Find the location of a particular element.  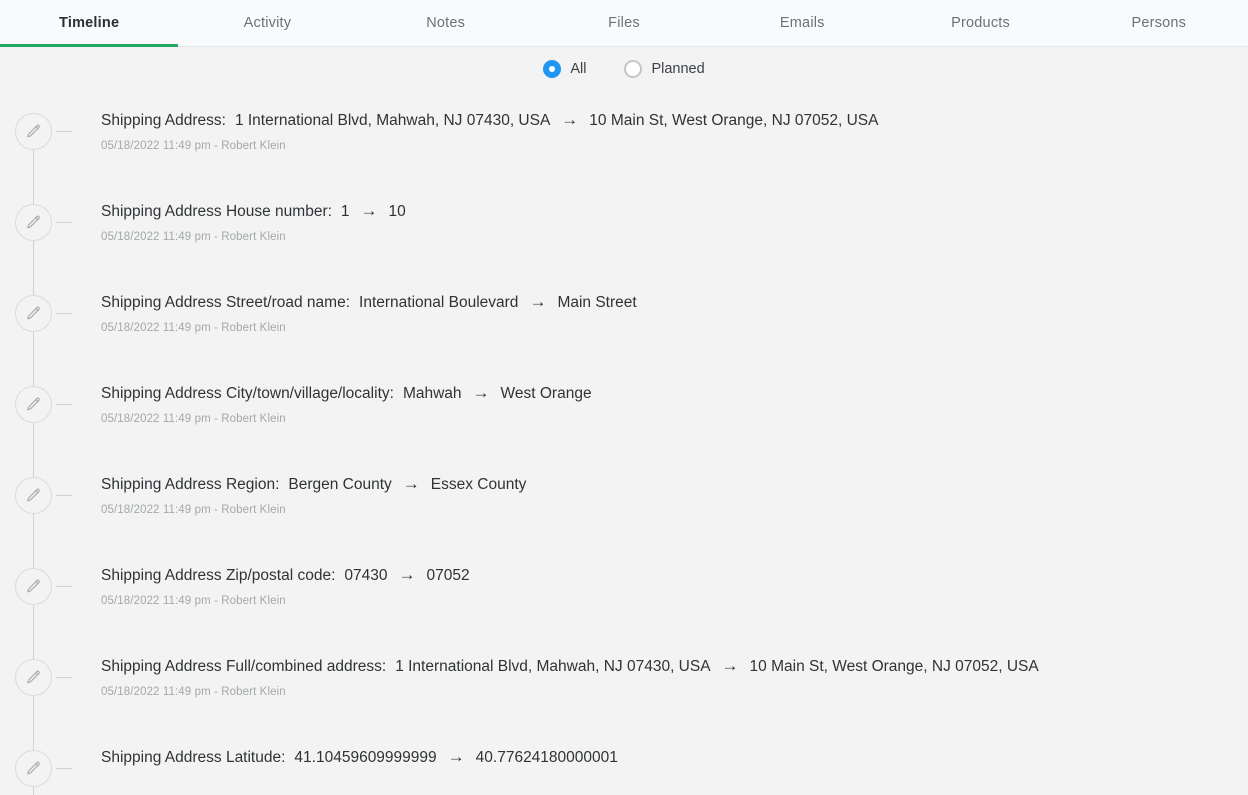

timeline-filter-bar: All Planned is located at coordinates (624, 69).